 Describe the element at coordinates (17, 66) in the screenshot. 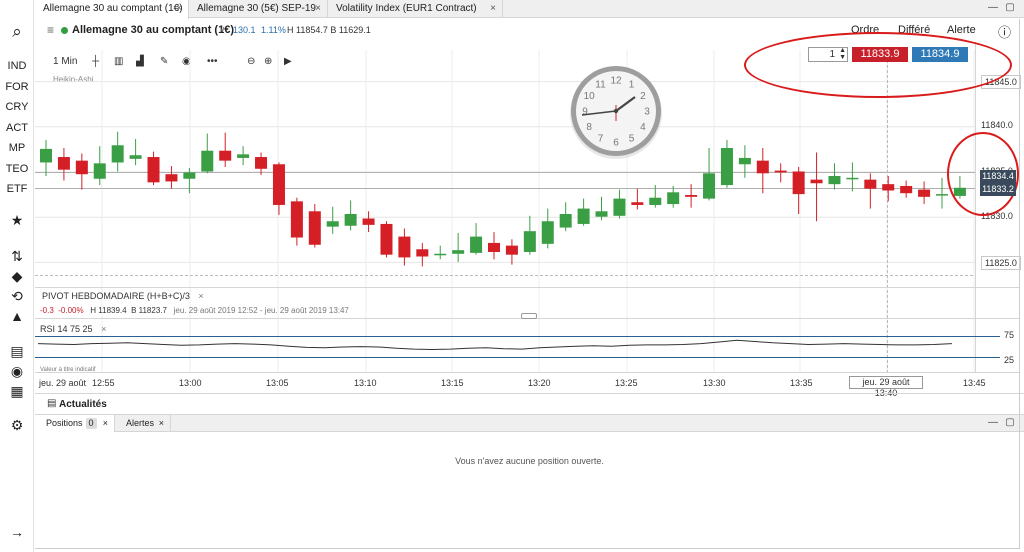

I see `rail-item-ind: IND` at that location.